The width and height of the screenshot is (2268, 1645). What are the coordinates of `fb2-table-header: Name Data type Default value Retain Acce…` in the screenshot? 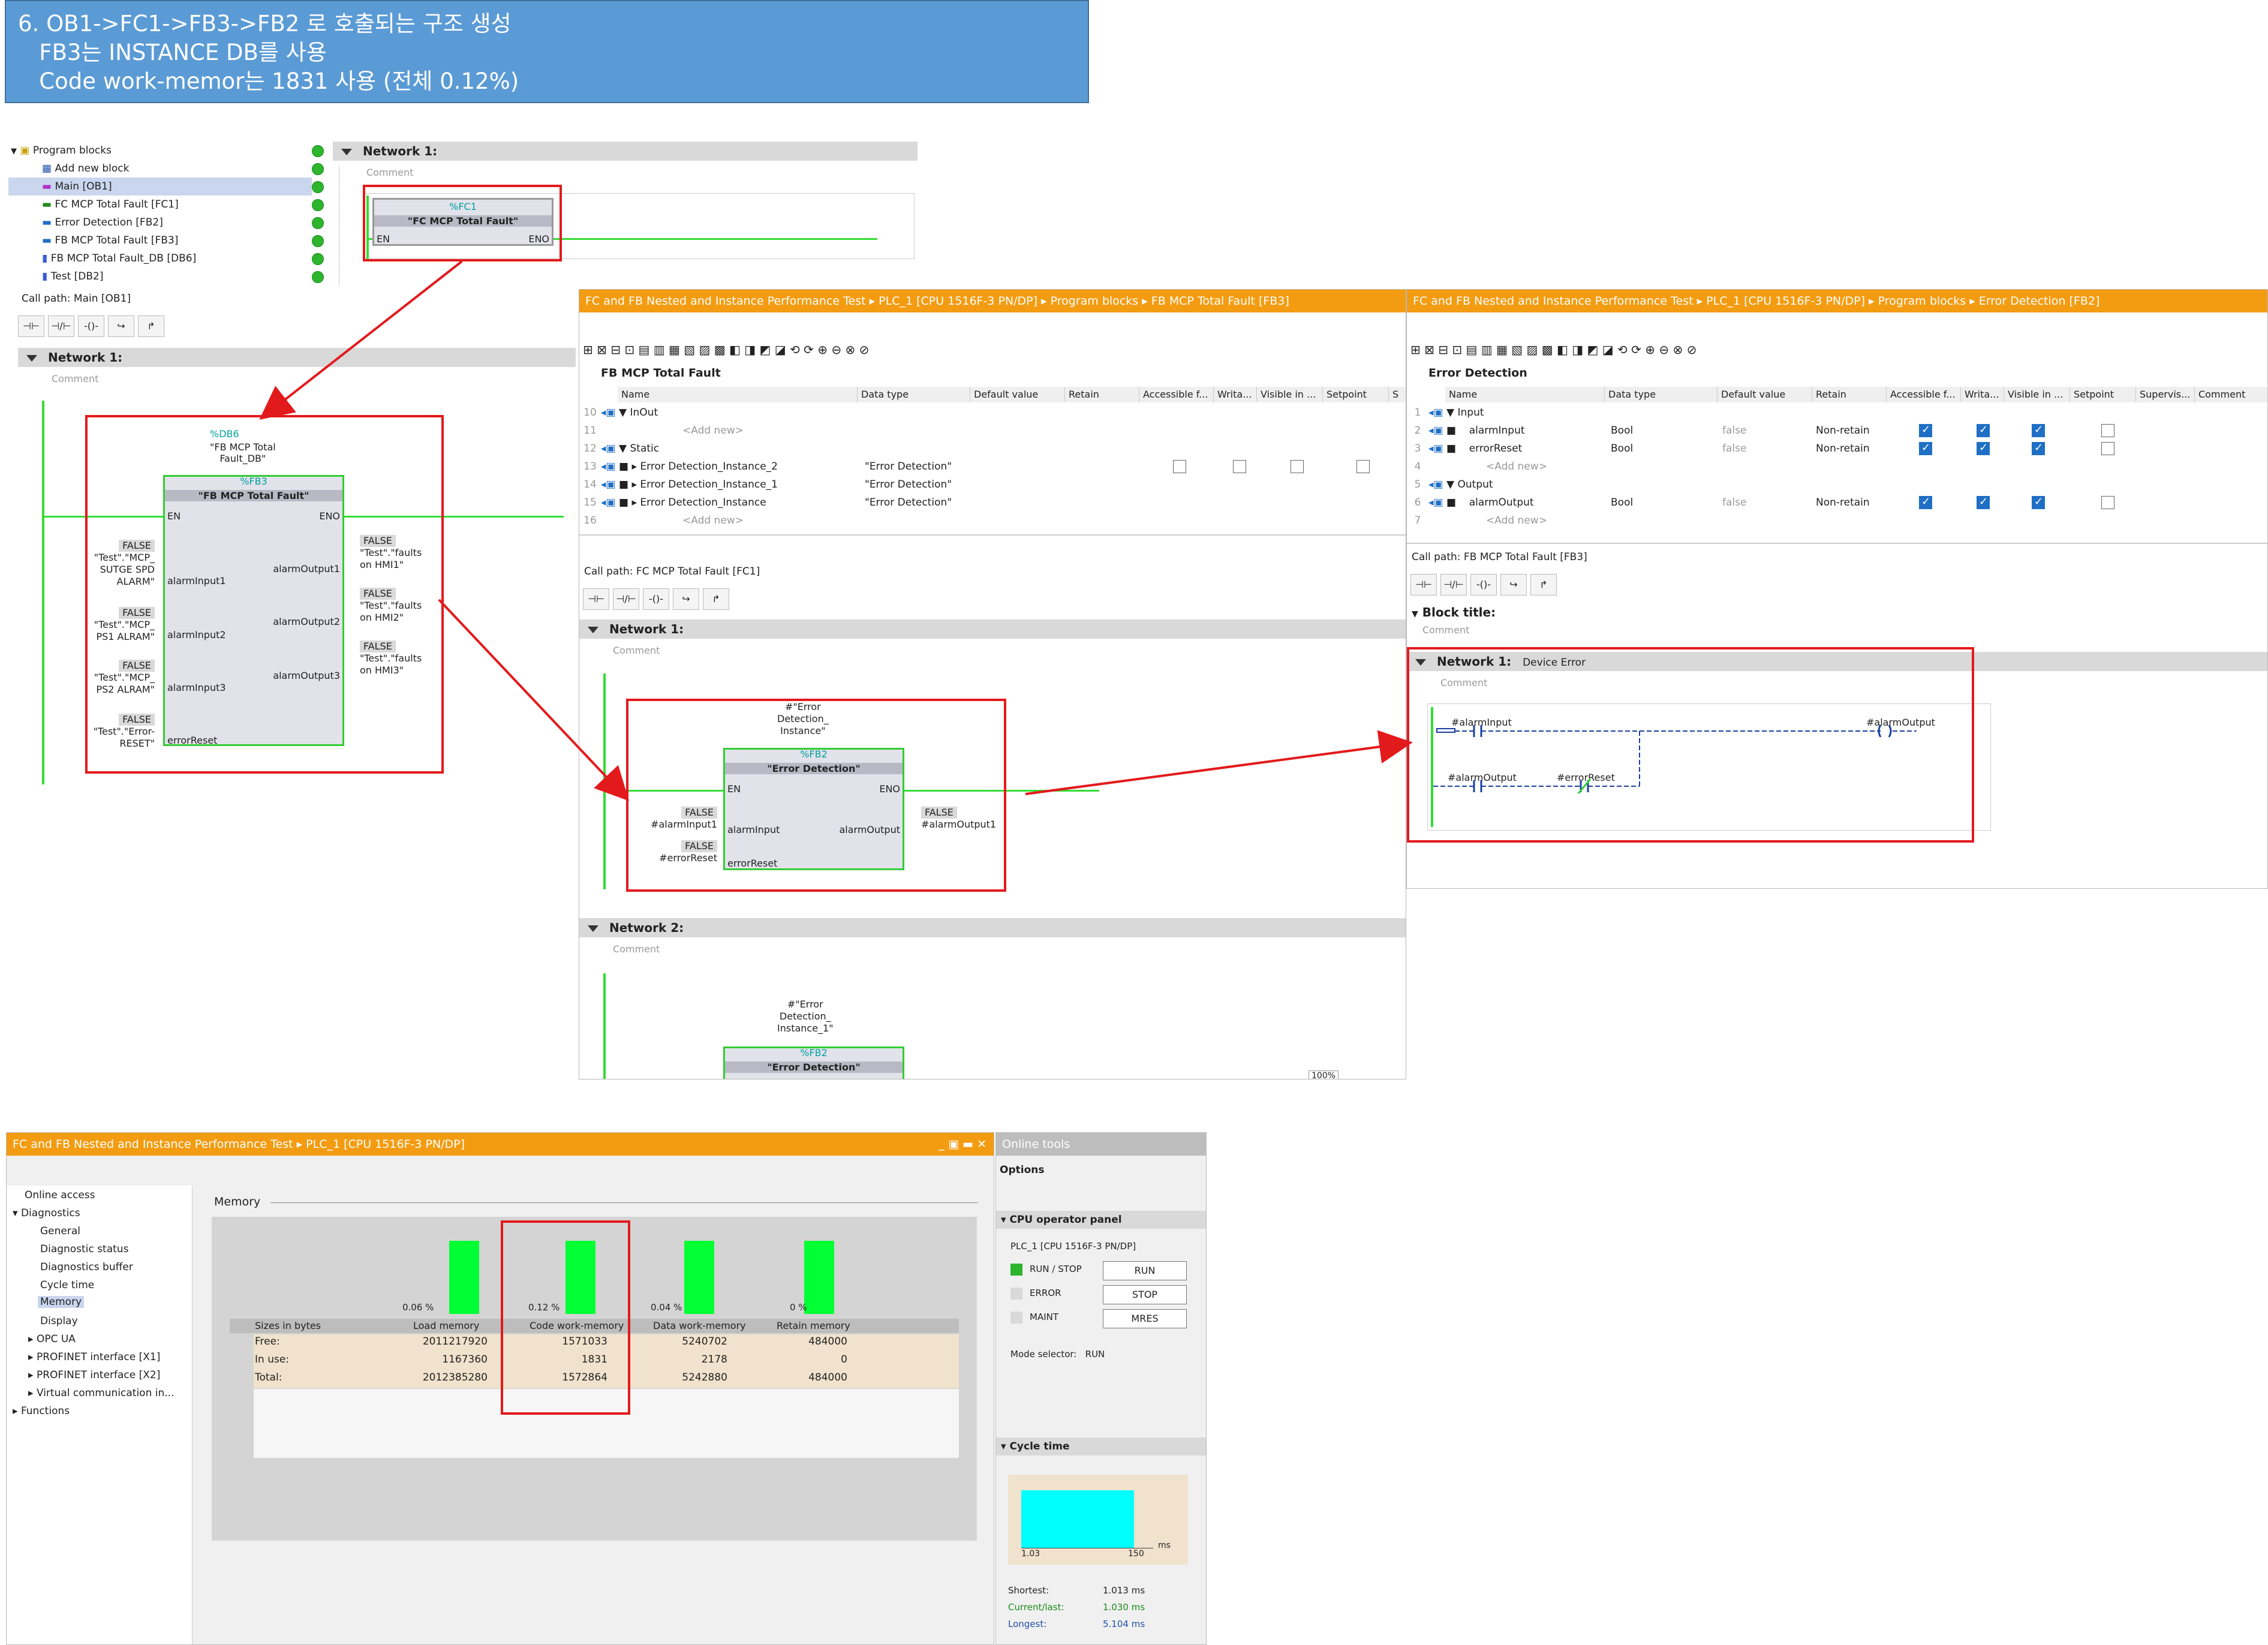 It's located at (1856, 394).